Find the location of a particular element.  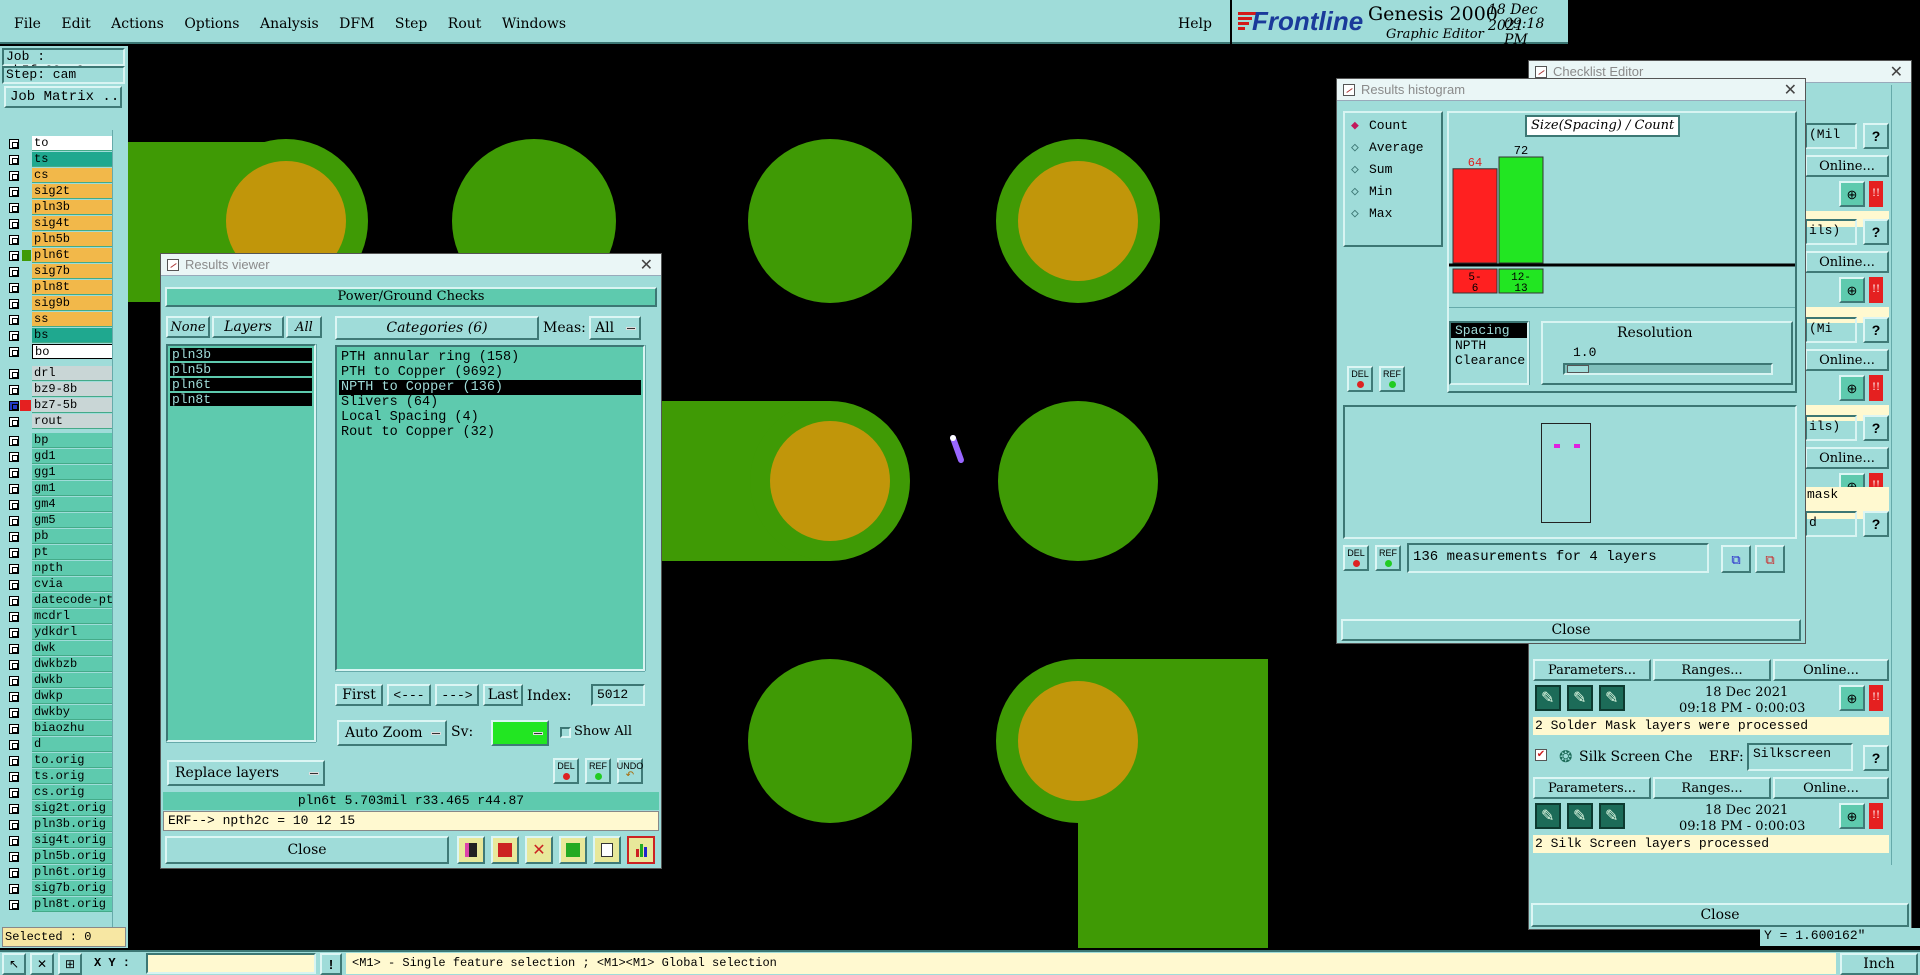

categories-button: Categories (6) is located at coordinates (437, 328).